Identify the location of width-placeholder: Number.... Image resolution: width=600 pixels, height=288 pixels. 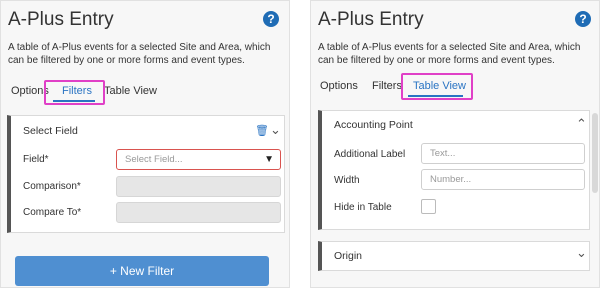
(451, 179).